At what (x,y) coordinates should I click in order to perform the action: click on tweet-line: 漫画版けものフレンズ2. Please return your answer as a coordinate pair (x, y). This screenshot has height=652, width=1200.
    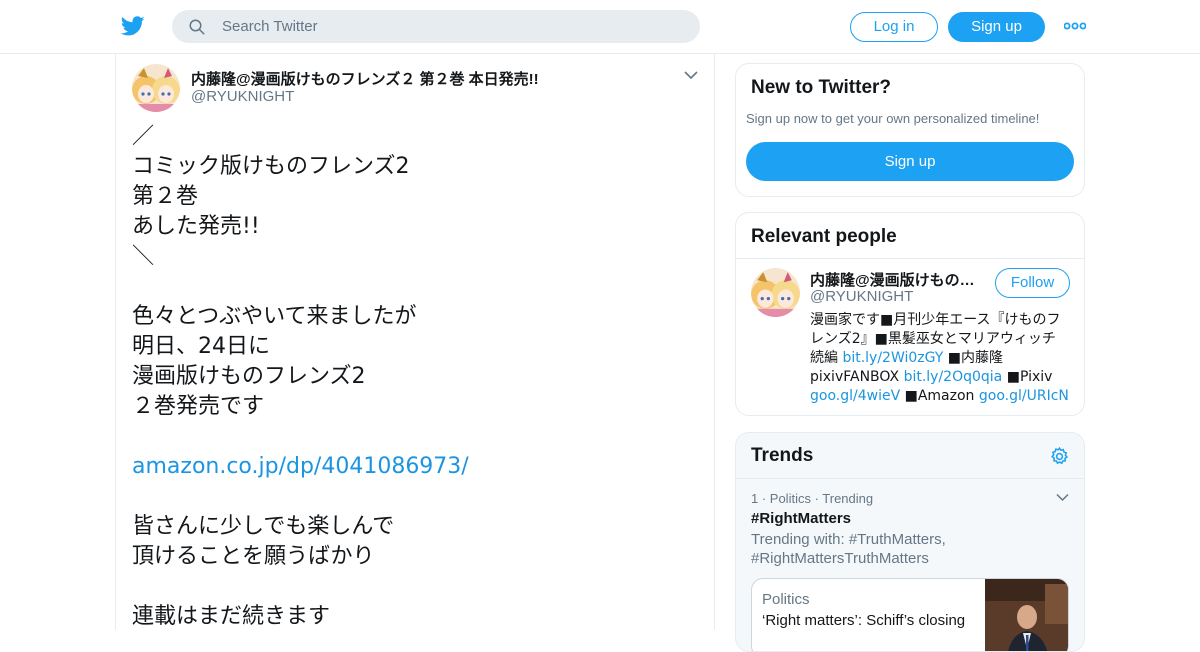
    Looking at the image, I should click on (249, 376).